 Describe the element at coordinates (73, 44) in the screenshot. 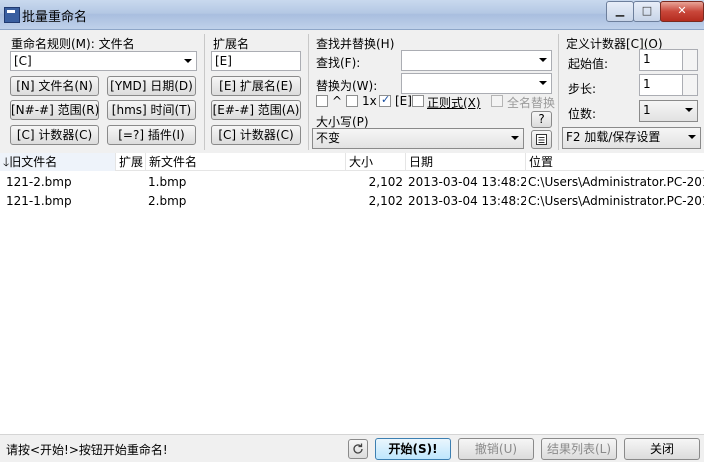

I see `rule-group-label: 重命名规则(M): 文件名` at that location.